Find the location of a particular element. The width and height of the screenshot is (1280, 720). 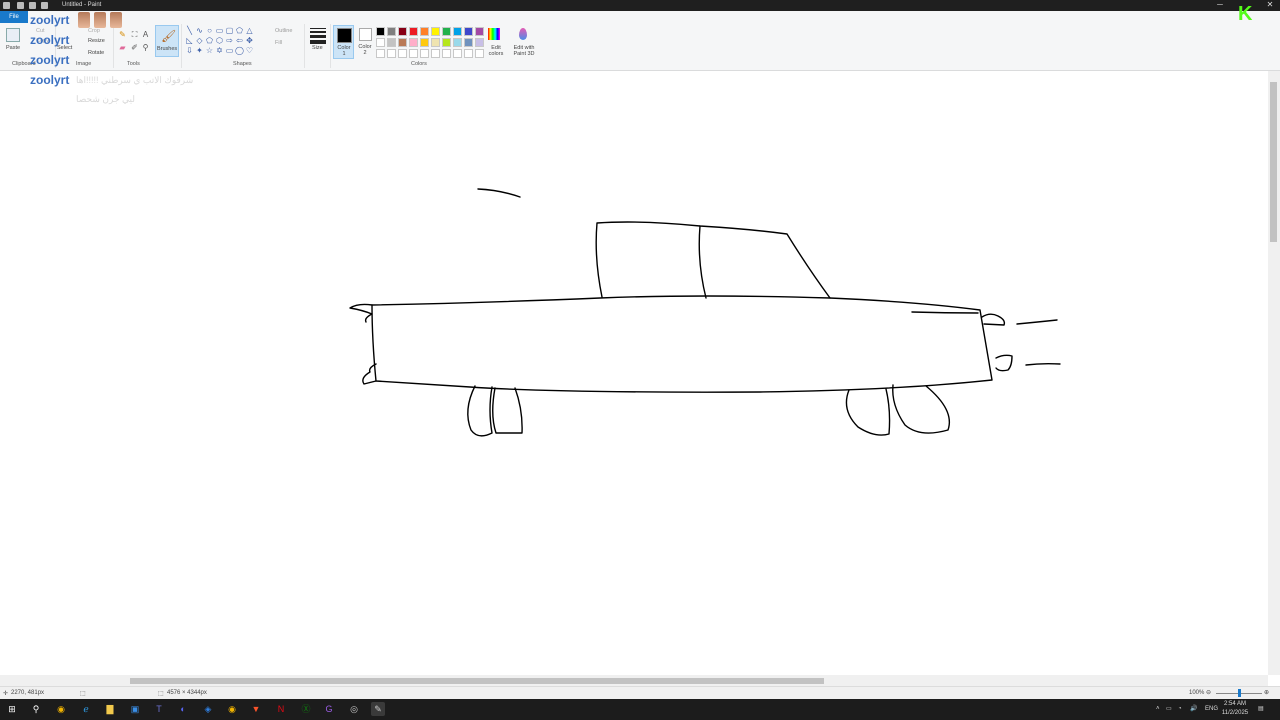

curve-shape-icon: ∿ is located at coordinates (199, 30).